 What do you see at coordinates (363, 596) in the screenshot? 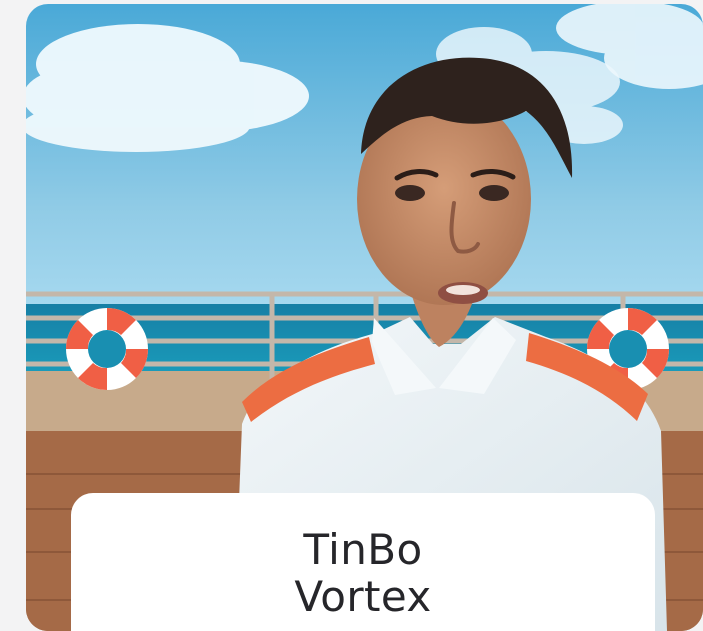
I see `caption-line-2: Vortex` at bounding box center [363, 596].